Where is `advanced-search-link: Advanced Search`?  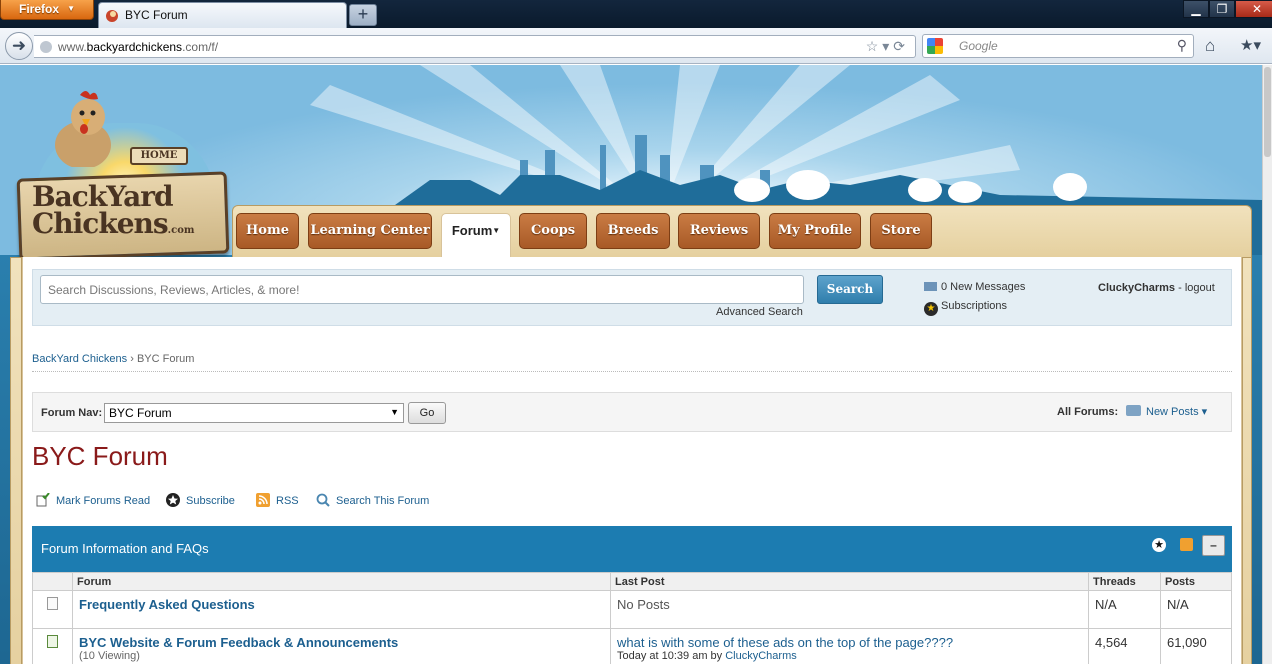
advanced-search-link: Advanced Search is located at coordinates (759, 312).